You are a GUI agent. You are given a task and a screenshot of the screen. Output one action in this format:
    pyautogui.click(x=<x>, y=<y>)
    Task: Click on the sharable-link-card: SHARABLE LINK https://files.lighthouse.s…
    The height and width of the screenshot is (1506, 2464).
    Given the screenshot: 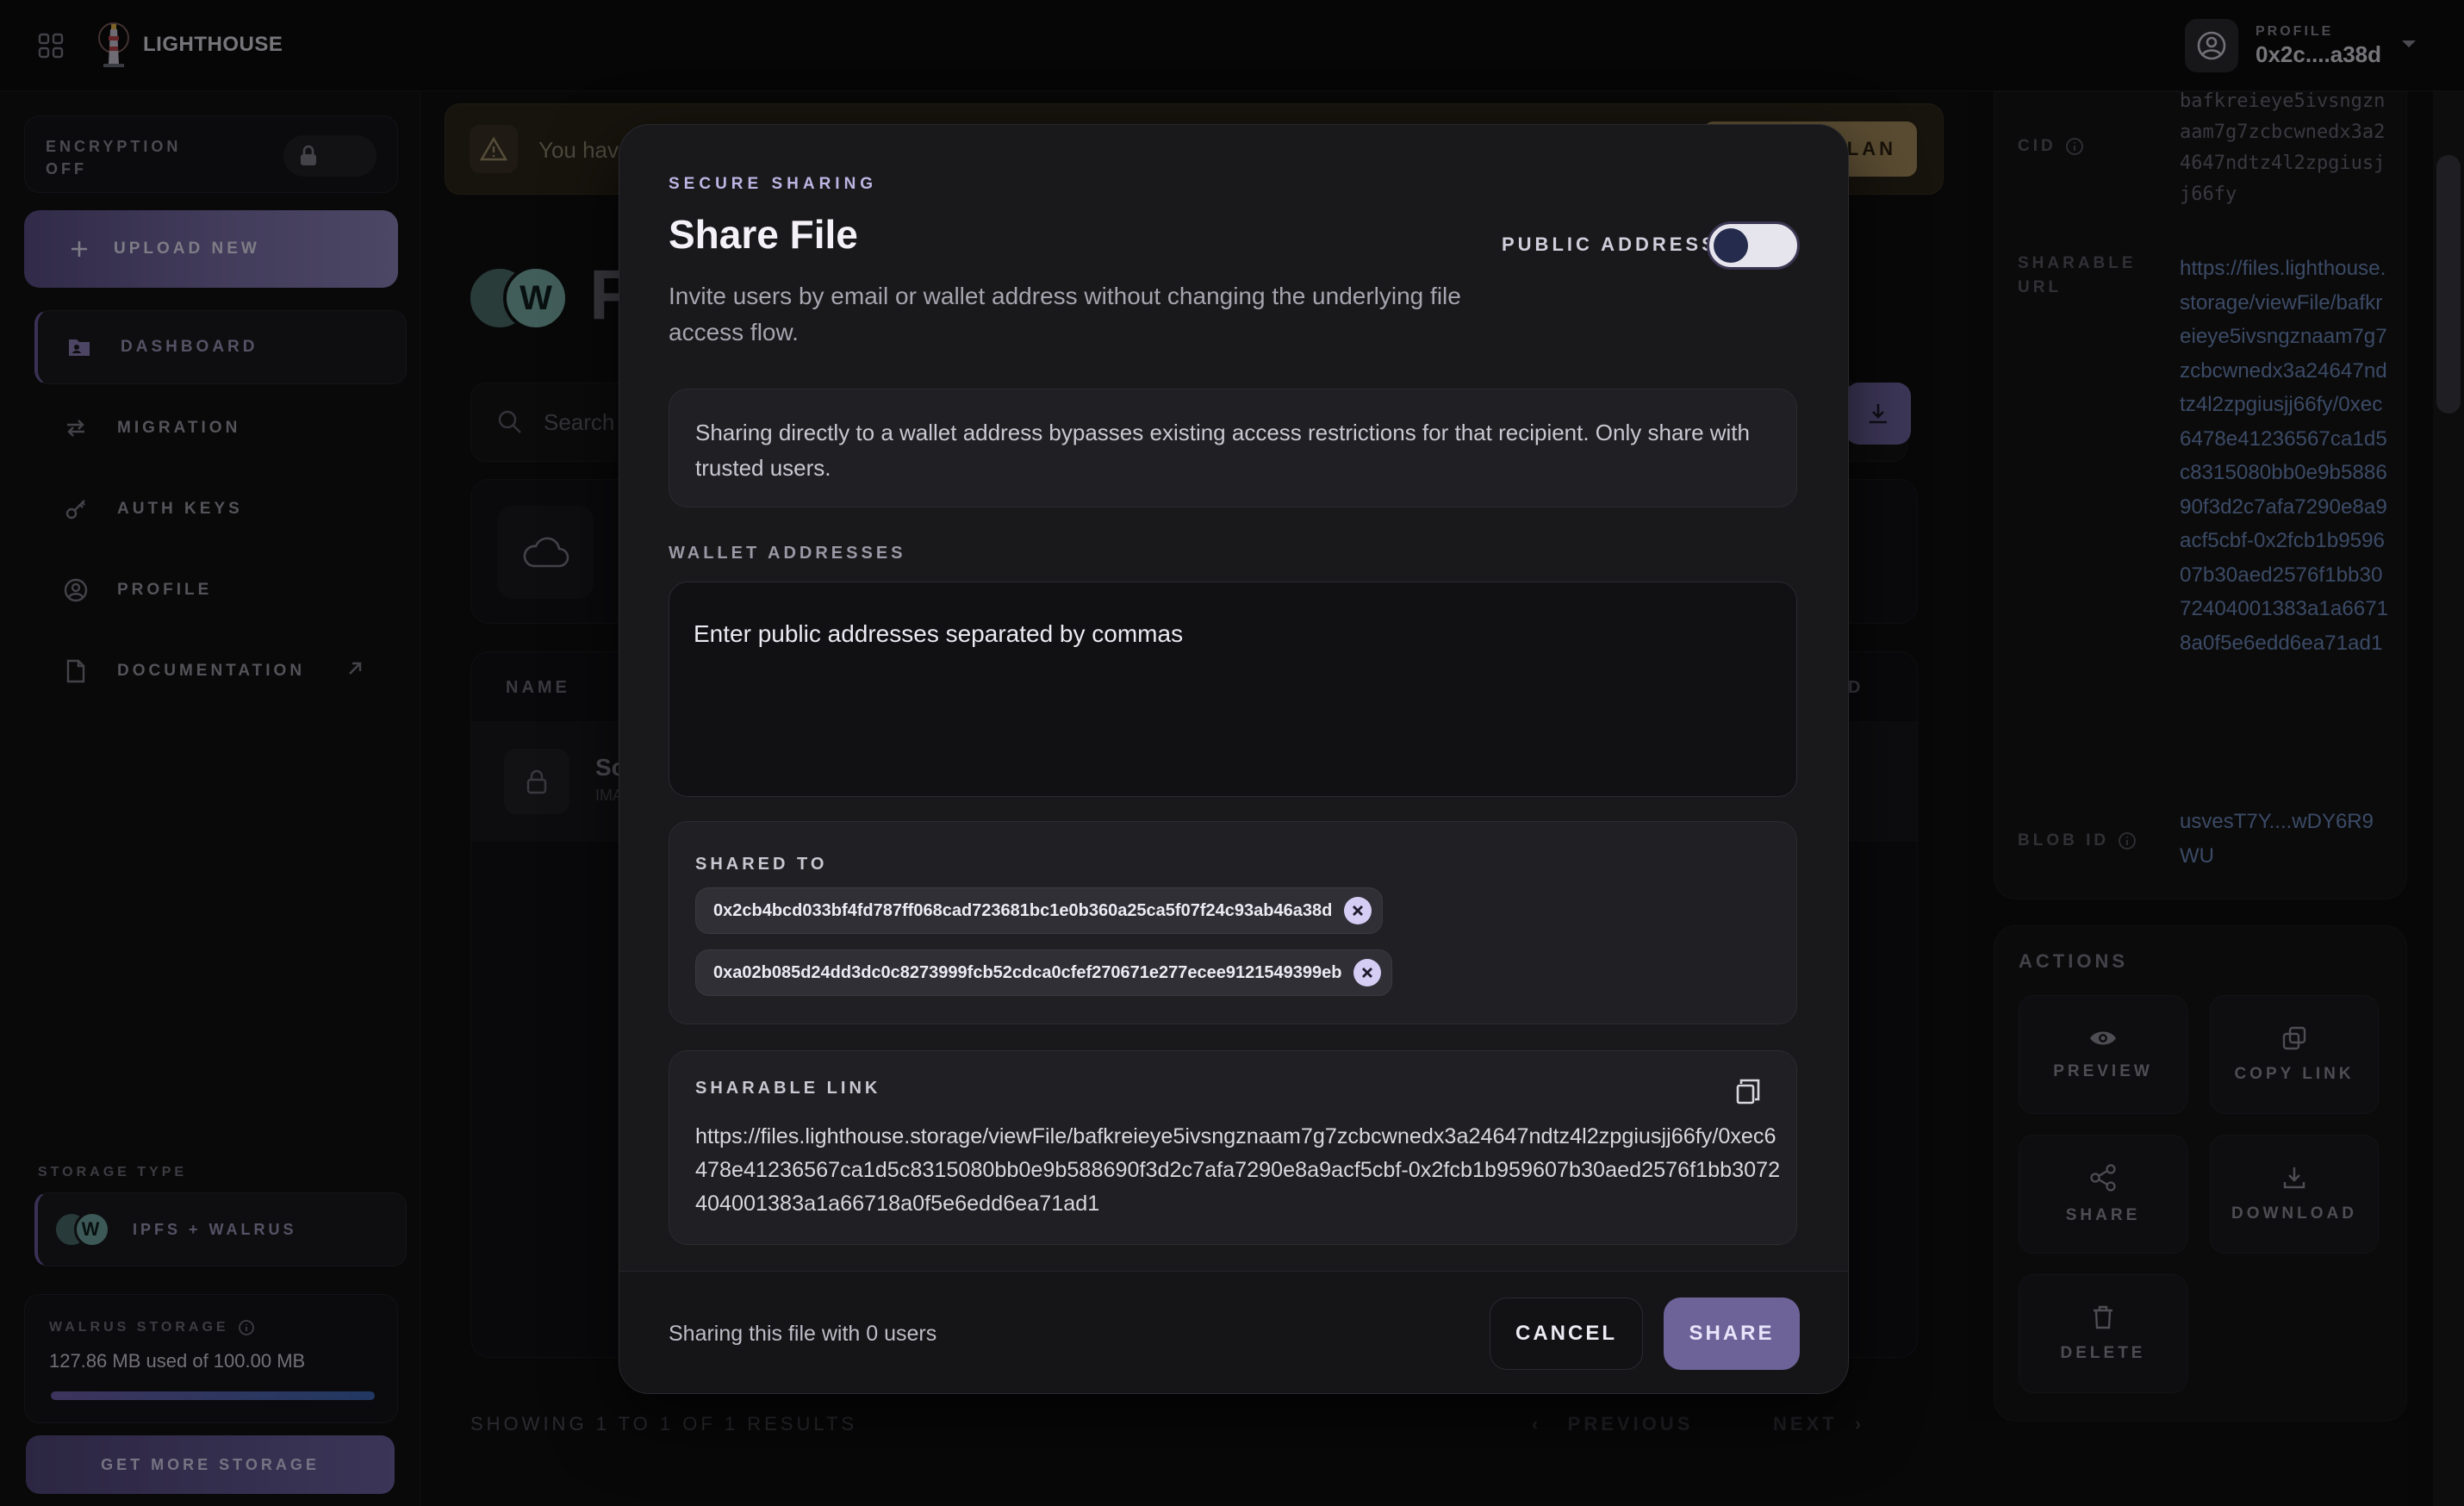 What is the action you would take?
    pyautogui.click(x=1233, y=1147)
    